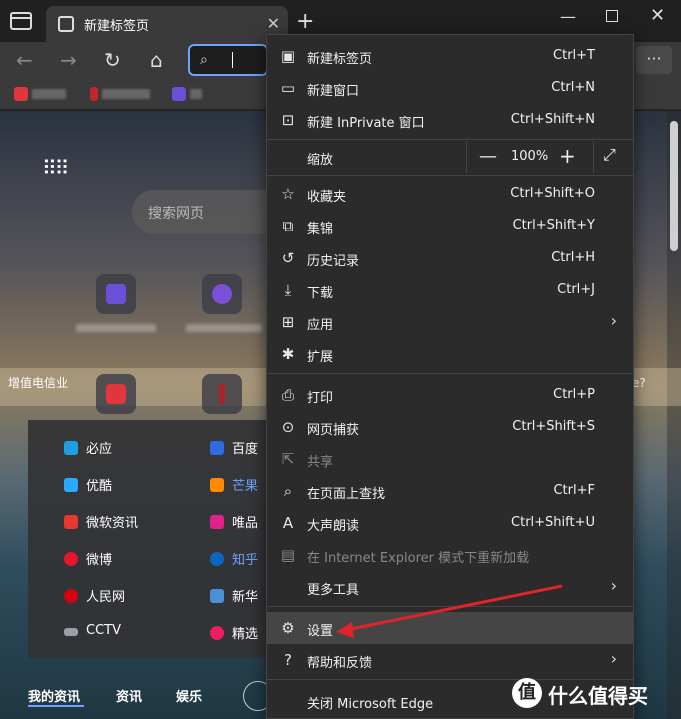 The width and height of the screenshot is (681, 719). I want to click on link-item: 必应, so click(88, 447).